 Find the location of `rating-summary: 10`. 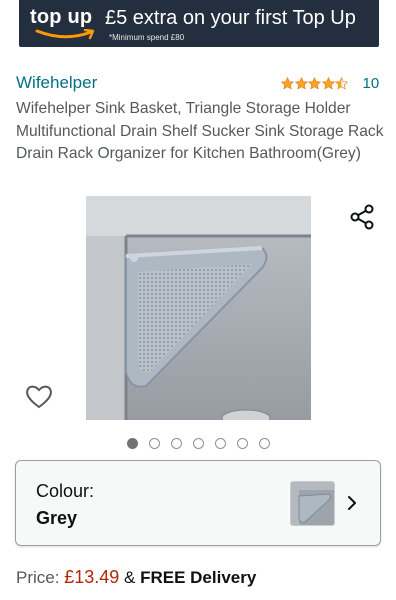

rating-summary: 10 is located at coordinates (330, 83).